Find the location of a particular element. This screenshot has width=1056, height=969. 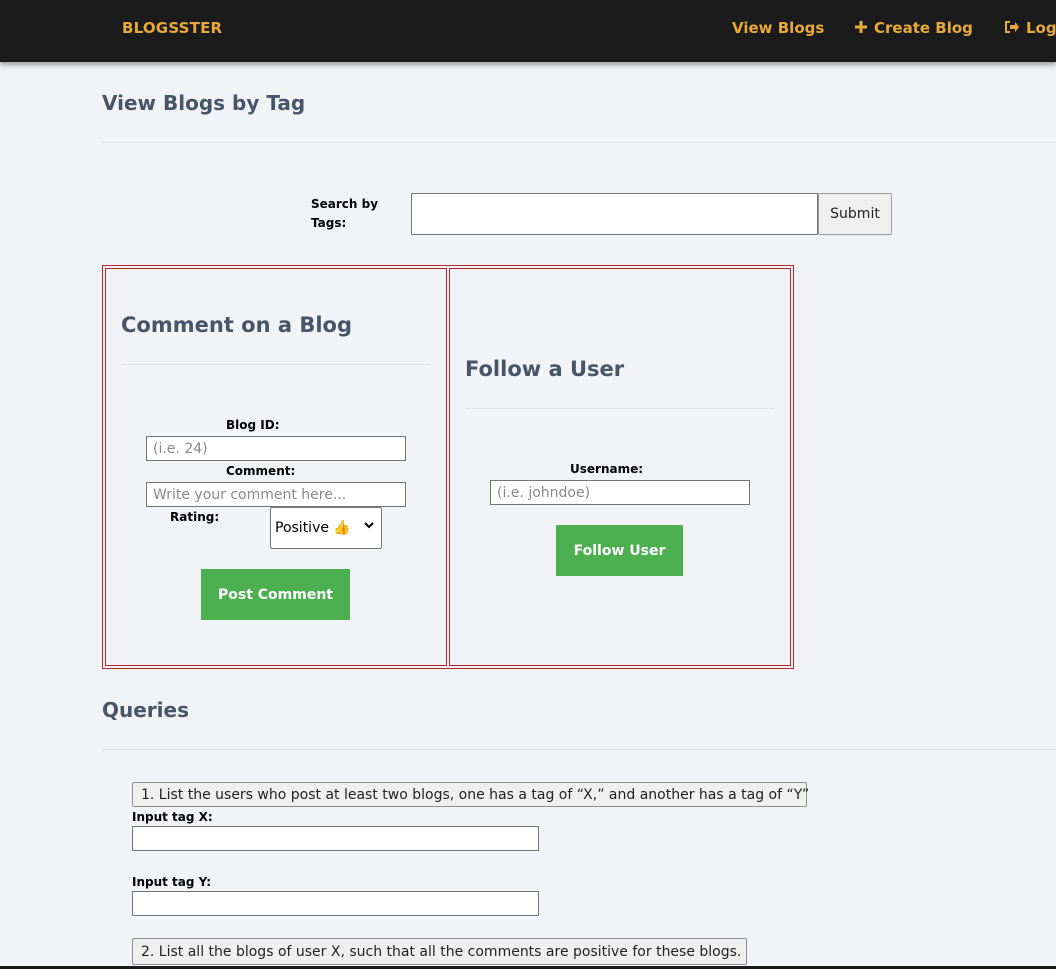

plus-icon is located at coordinates (861, 28).